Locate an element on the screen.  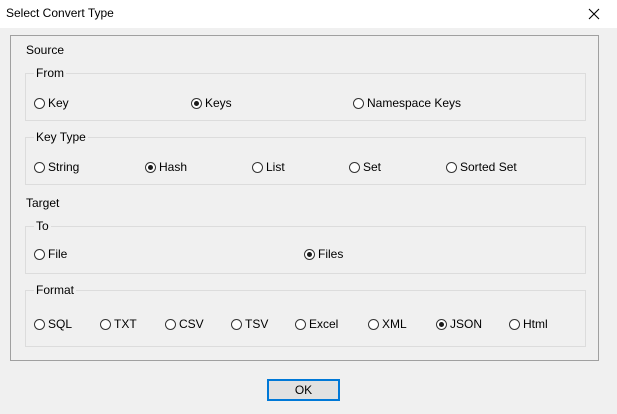
radio-label: String is located at coordinates (64, 167).